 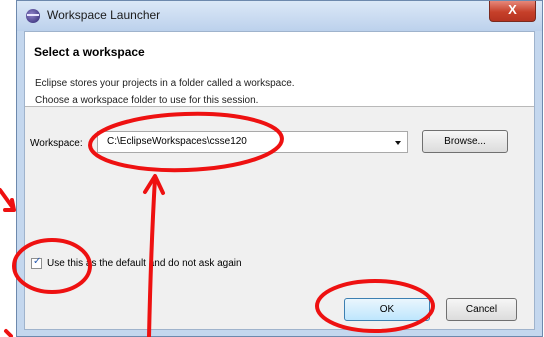 I want to click on window-title: Workspace Launcher, so click(x=104, y=15).